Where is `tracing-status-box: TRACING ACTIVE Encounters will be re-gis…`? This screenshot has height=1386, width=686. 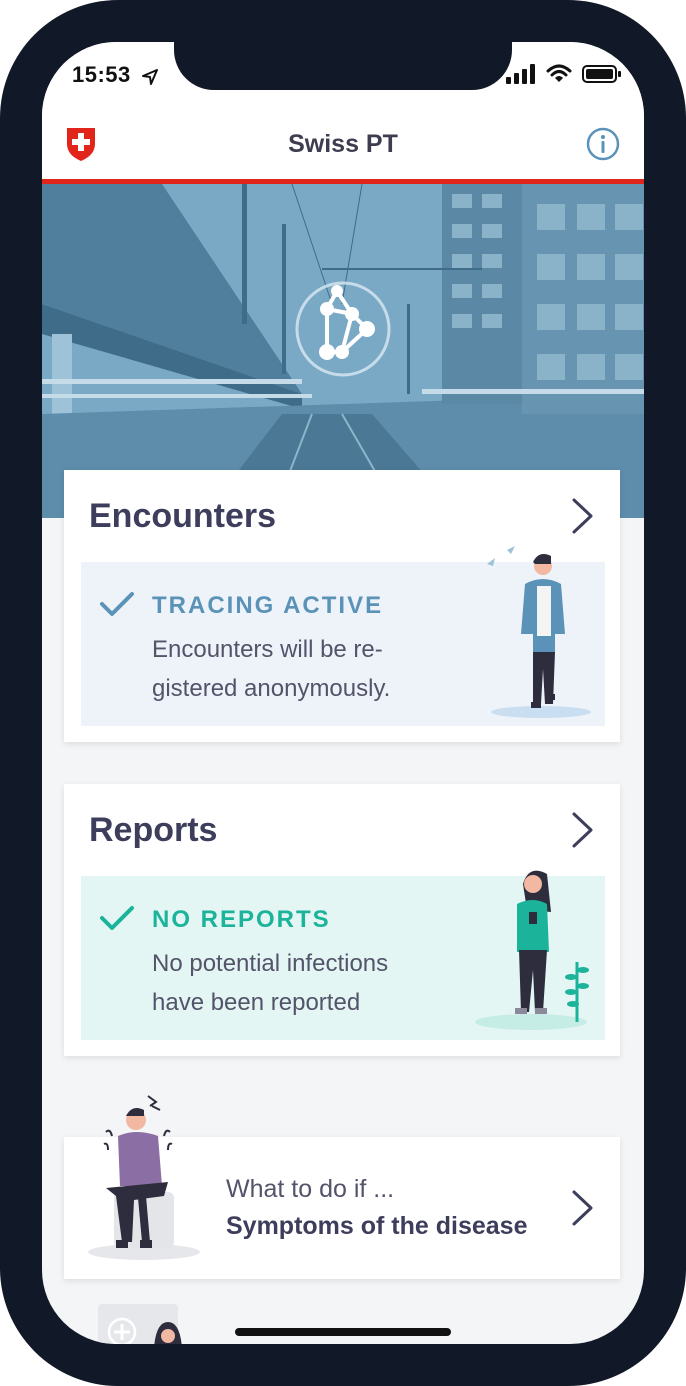
tracing-status-box: TRACING ACTIVE Encounters will be re-gis… is located at coordinates (343, 636).